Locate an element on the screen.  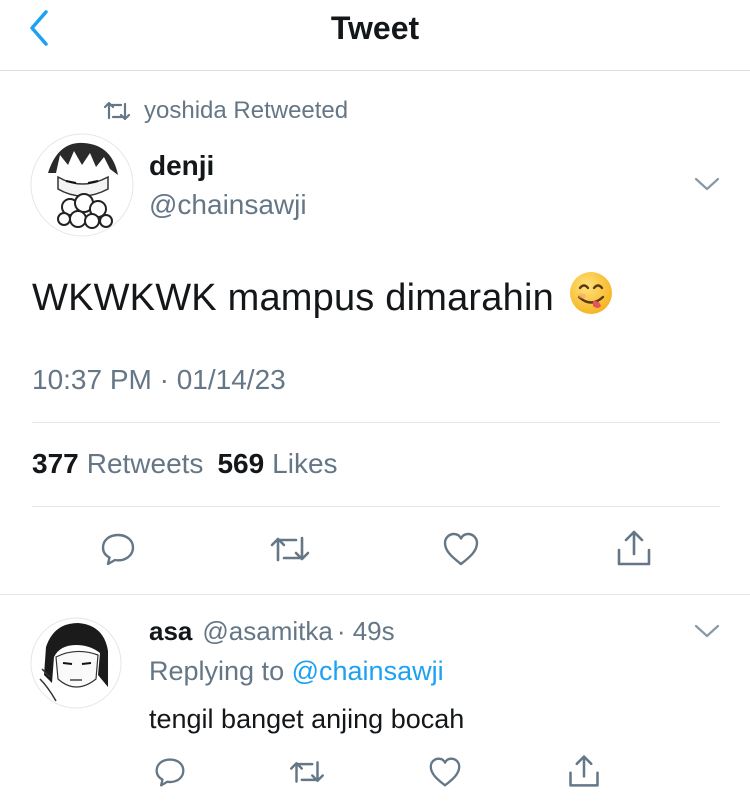
reply-header: asa @asamitka · 49s is located at coordinates (272, 631).